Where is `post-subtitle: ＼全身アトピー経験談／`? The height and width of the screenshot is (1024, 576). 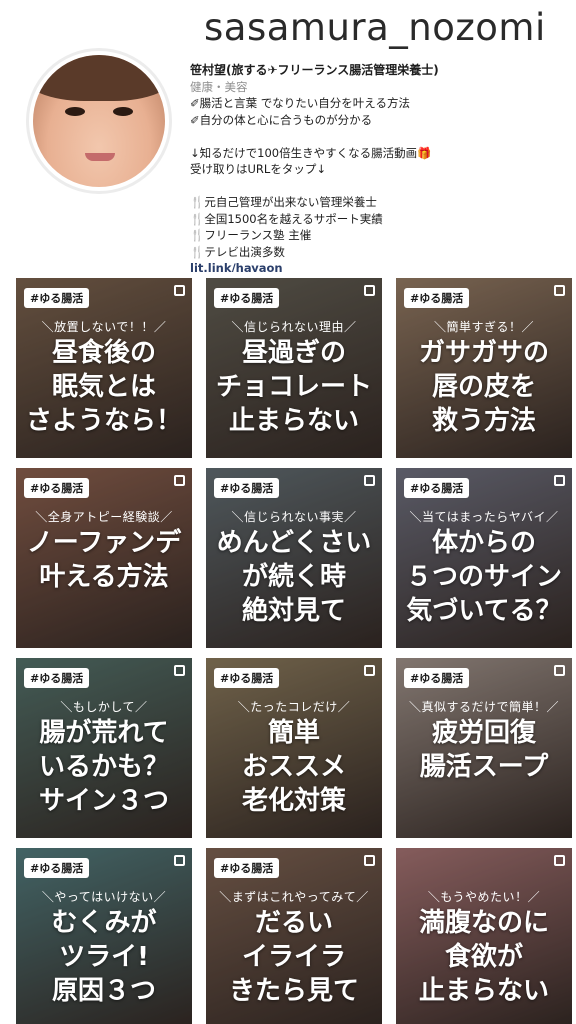 post-subtitle: ＼全身アトピー経験談／ is located at coordinates (104, 517).